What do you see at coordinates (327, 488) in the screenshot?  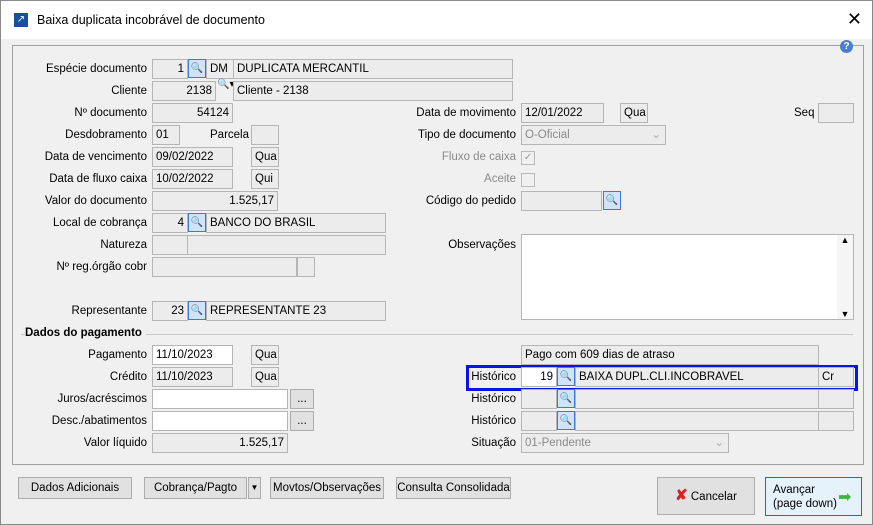 I see `movtos-button: Movtos/Observações` at bounding box center [327, 488].